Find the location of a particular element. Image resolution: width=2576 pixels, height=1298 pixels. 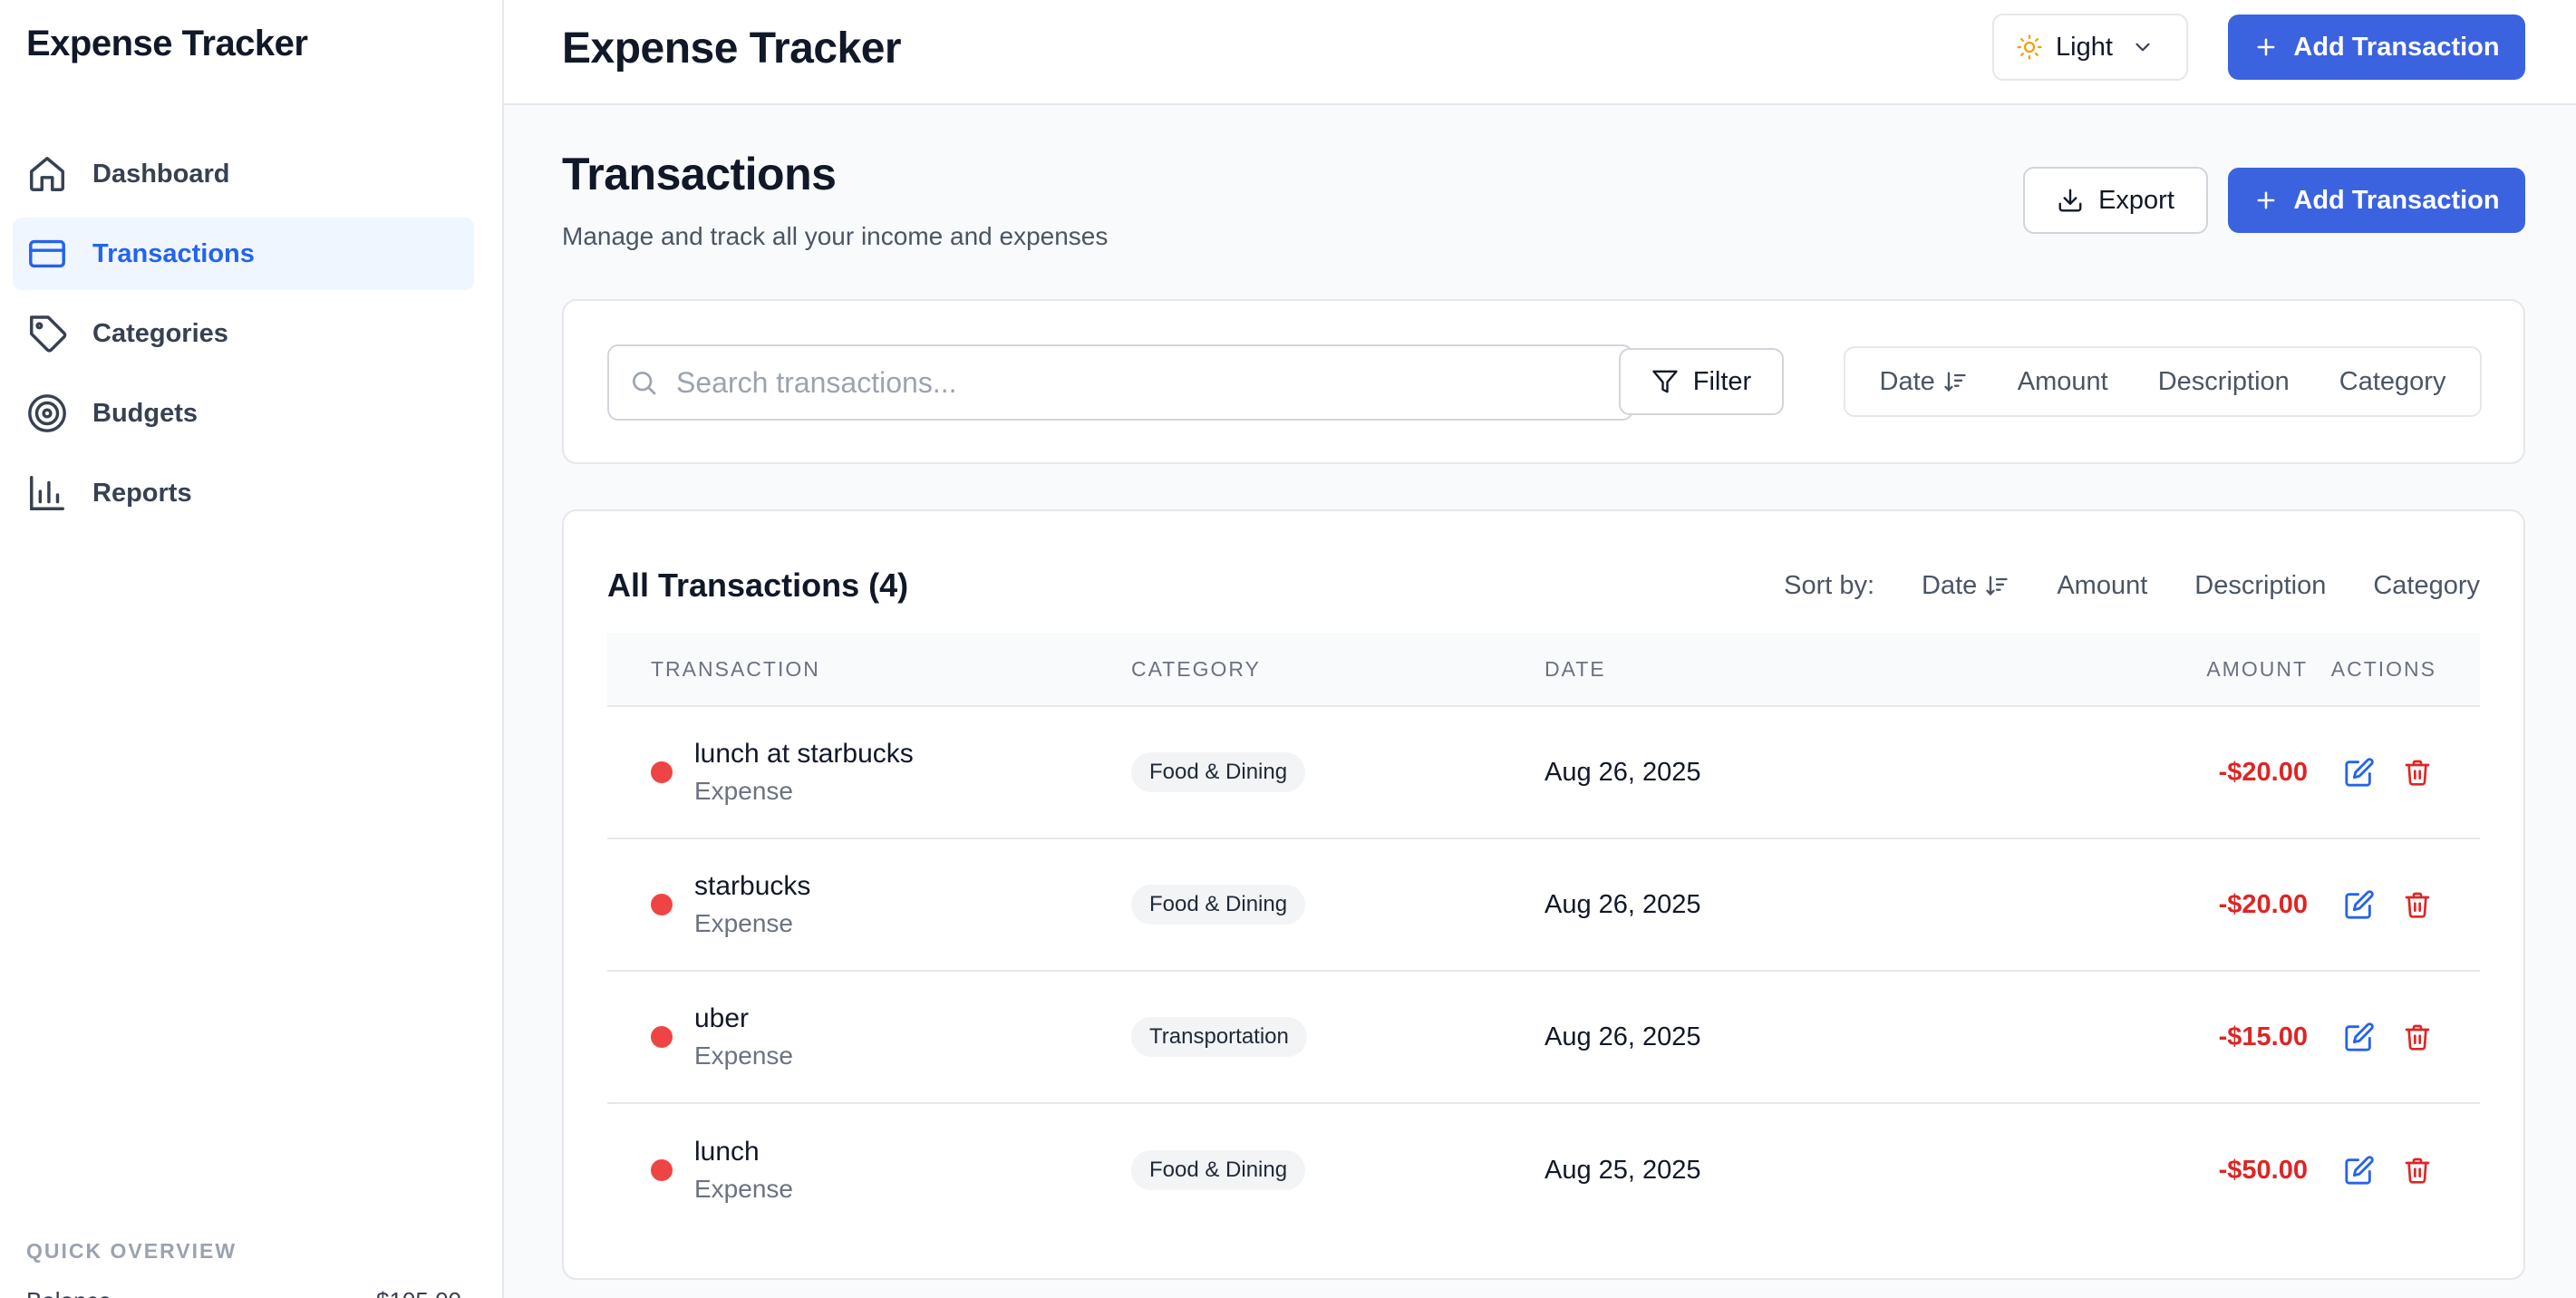

page-add-transaction-button: Add Transaction is located at coordinates (2376, 200).